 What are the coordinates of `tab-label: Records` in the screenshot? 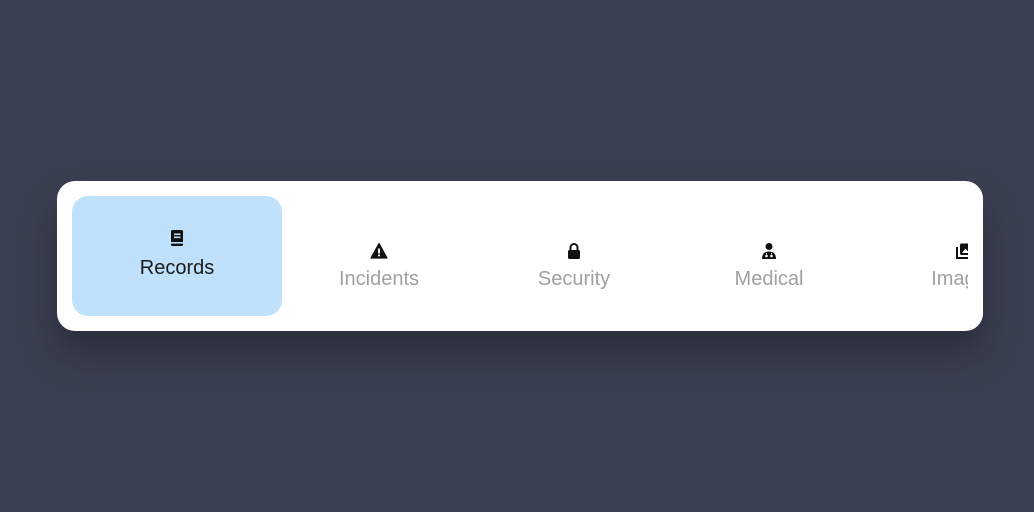 It's located at (177, 268).